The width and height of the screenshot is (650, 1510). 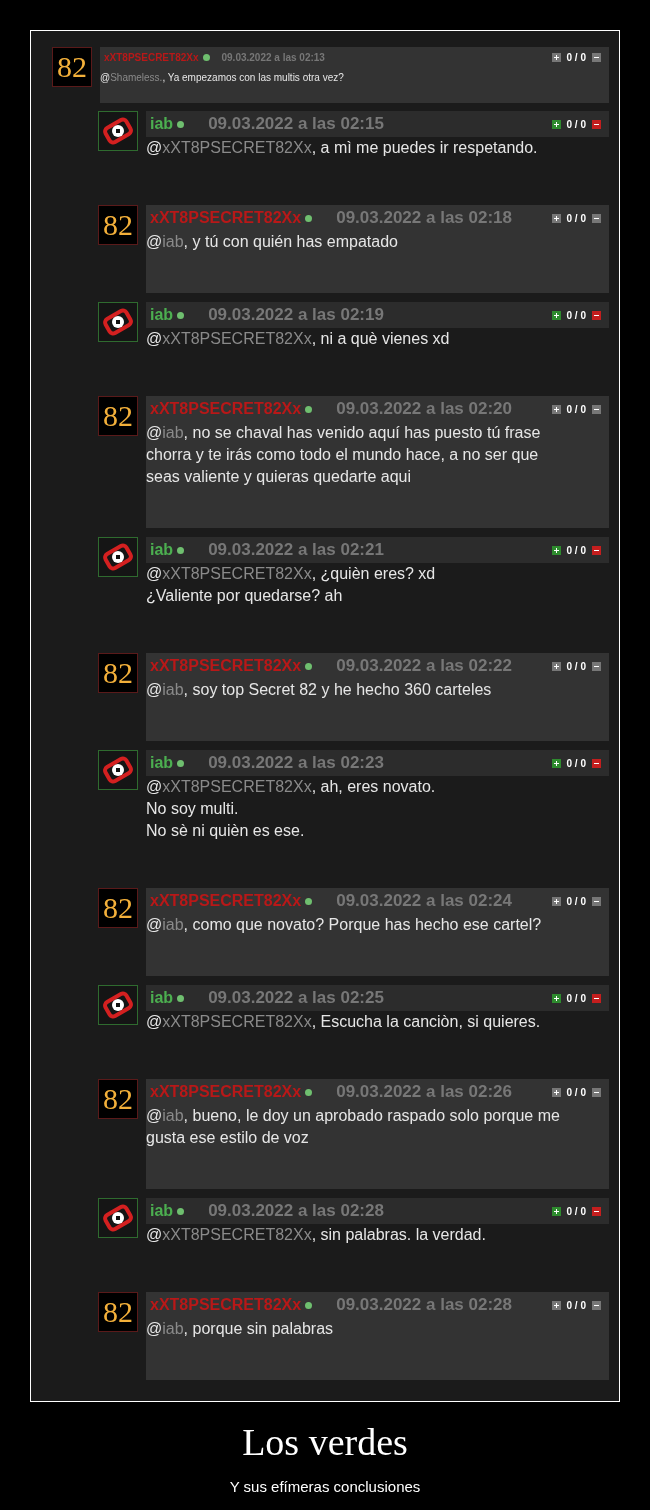 What do you see at coordinates (325, 1442) in the screenshot?
I see `poster-title: Los verdes` at bounding box center [325, 1442].